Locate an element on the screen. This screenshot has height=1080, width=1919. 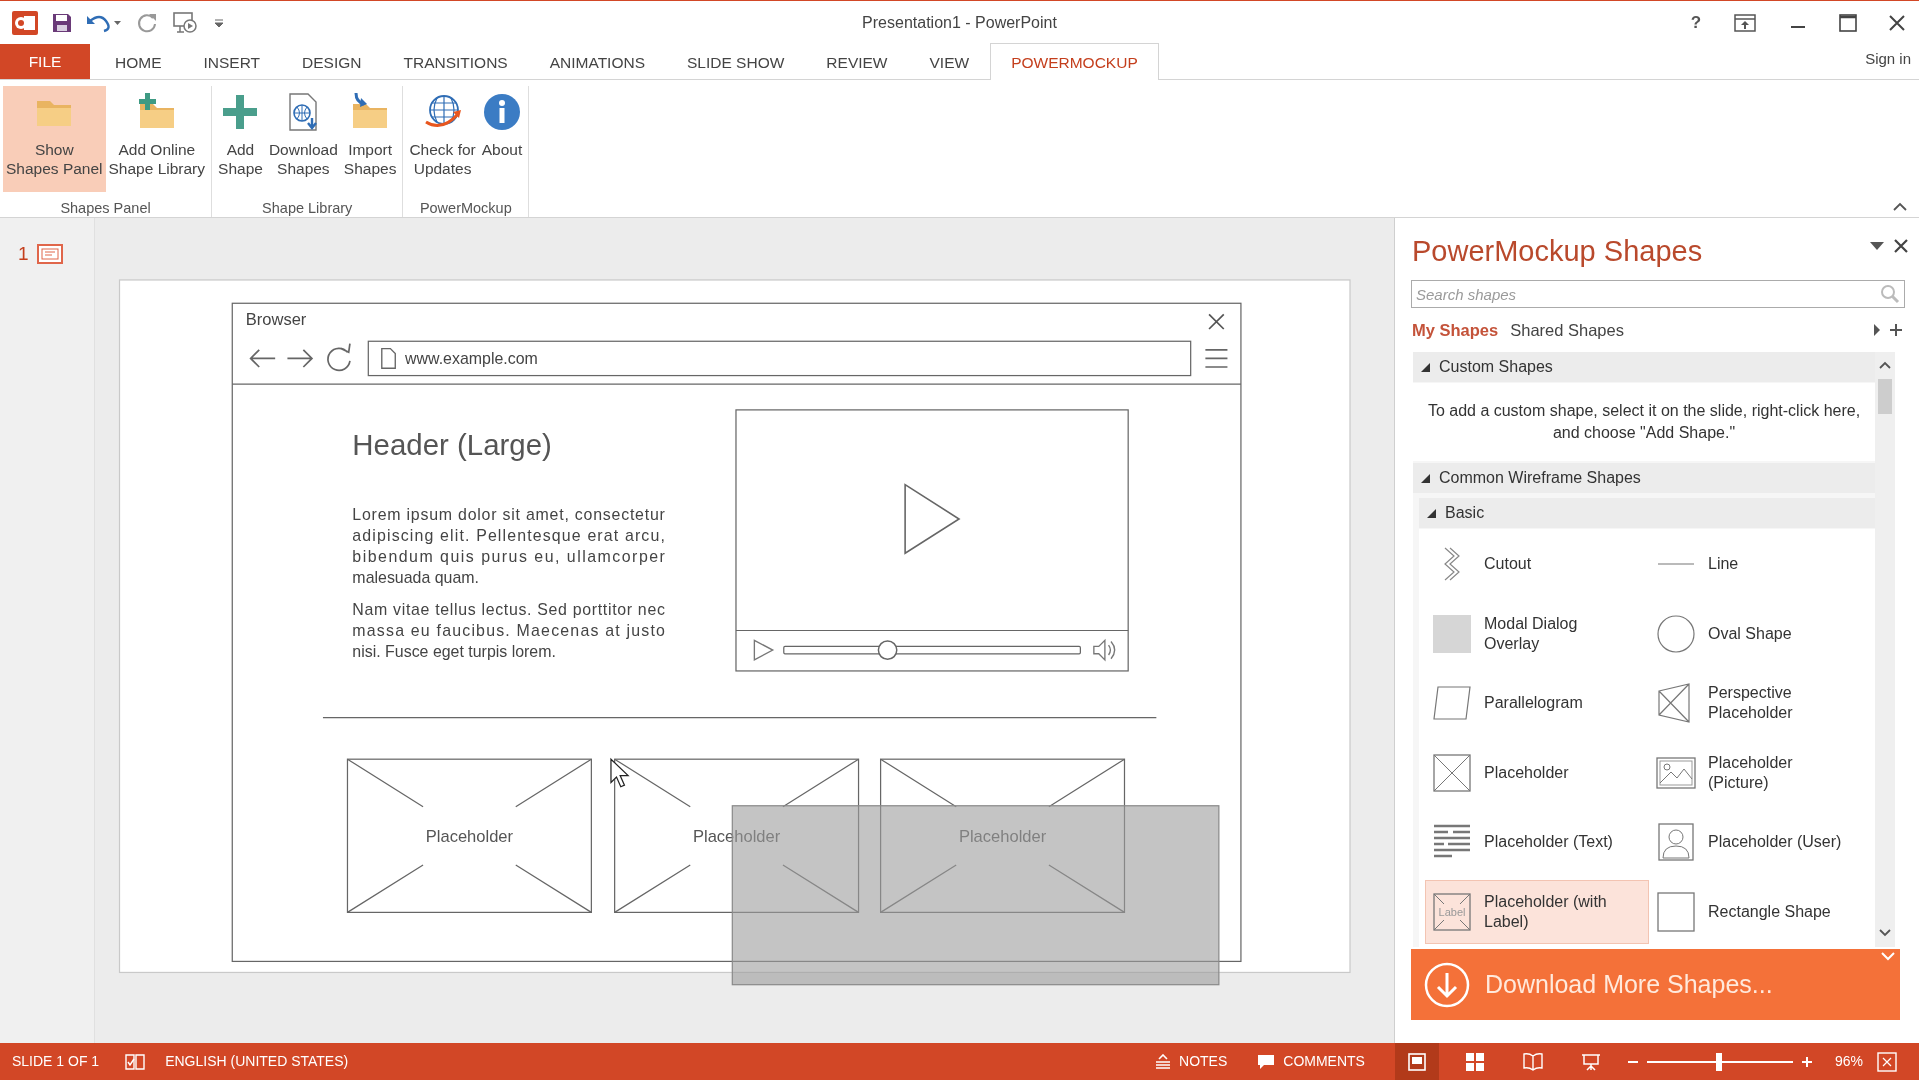
ribbon-button: Check for Updates is located at coordinates (442, 139).